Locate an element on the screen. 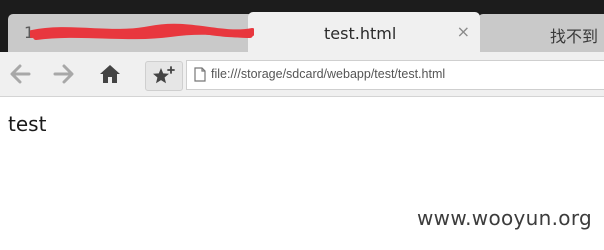 This screenshot has width=604, height=250. home-button is located at coordinates (110, 74).